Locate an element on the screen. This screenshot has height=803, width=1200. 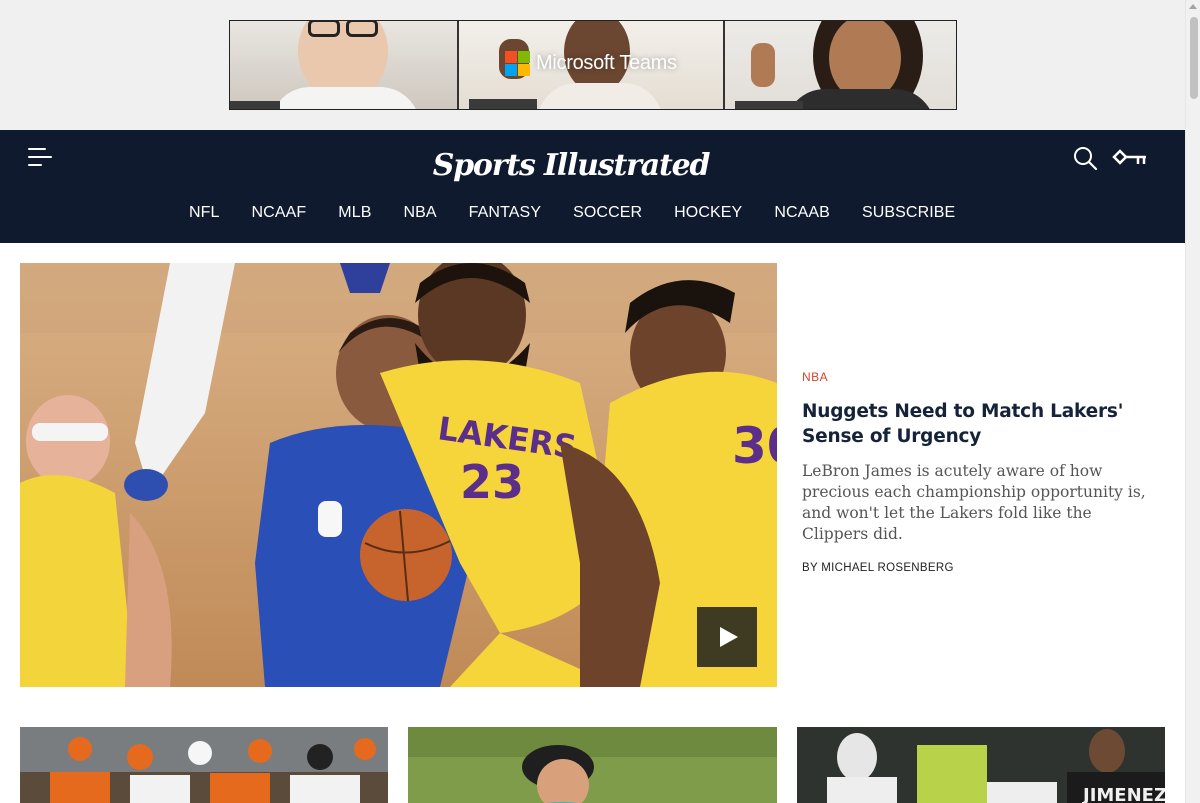
jersey-number-30: 30 is located at coordinates (754, 446).